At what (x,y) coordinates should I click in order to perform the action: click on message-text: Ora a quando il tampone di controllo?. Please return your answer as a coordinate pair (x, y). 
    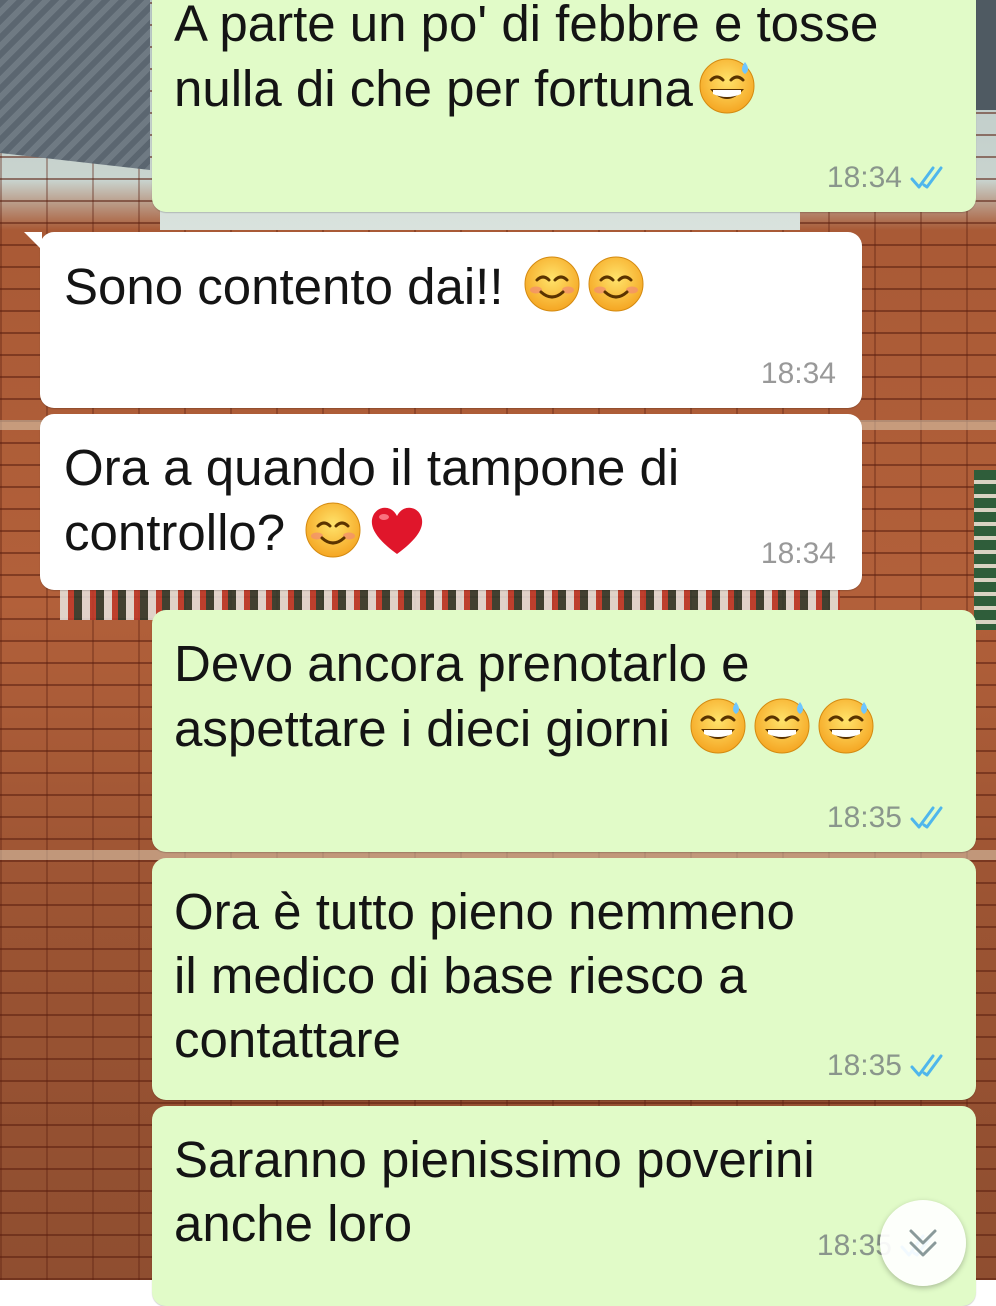
    Looking at the image, I should click on (372, 500).